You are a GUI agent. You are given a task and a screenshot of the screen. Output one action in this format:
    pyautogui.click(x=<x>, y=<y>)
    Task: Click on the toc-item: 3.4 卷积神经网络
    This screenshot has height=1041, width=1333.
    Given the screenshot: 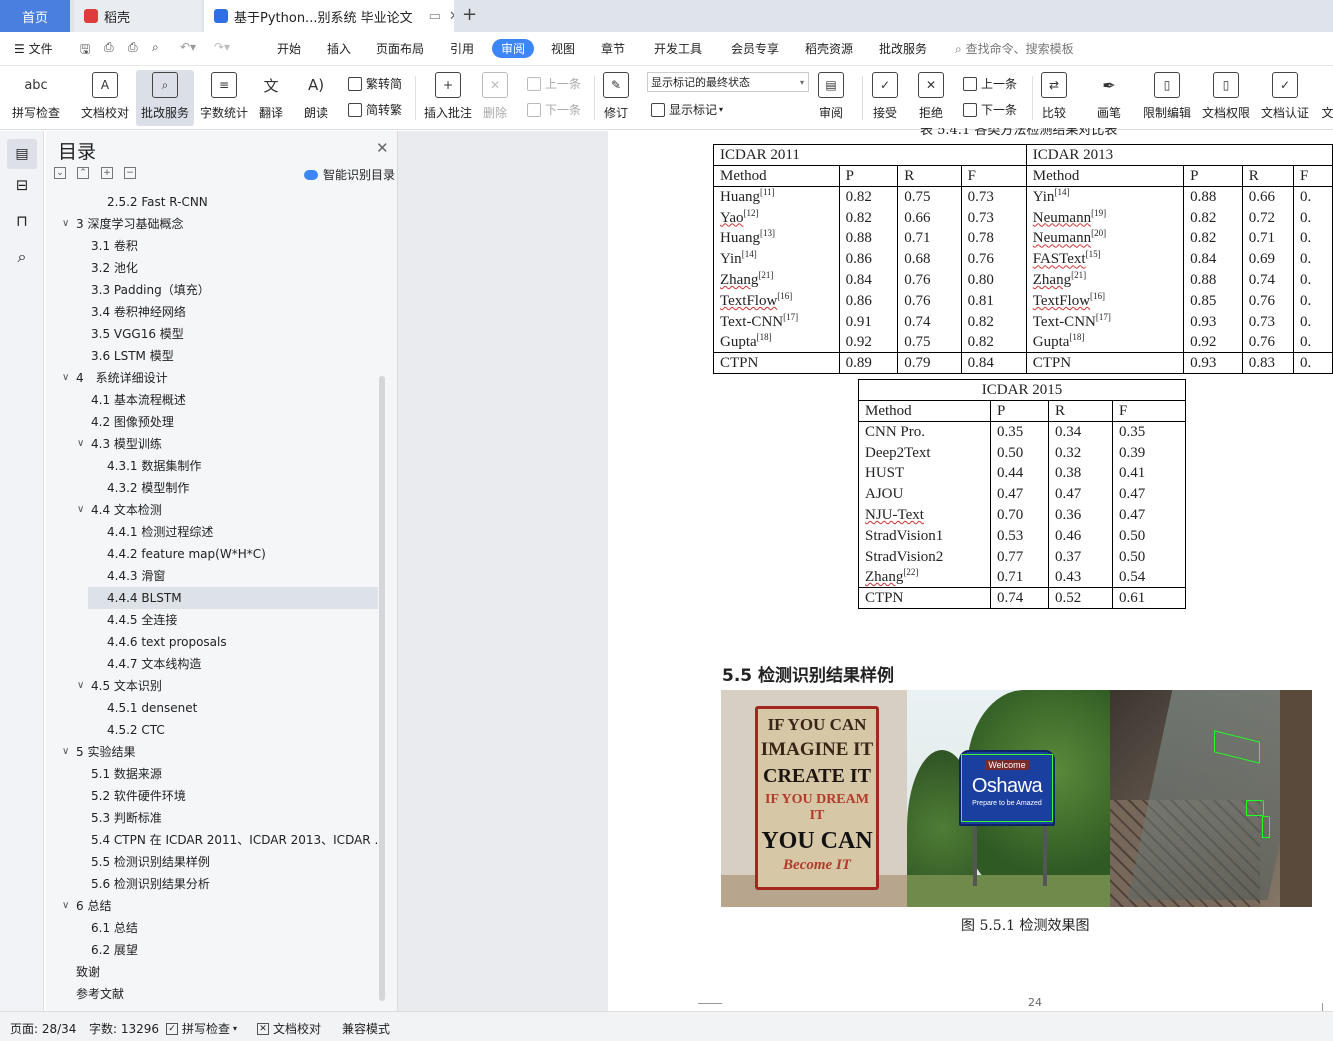 What is the action you would take?
    pyautogui.click(x=234, y=312)
    